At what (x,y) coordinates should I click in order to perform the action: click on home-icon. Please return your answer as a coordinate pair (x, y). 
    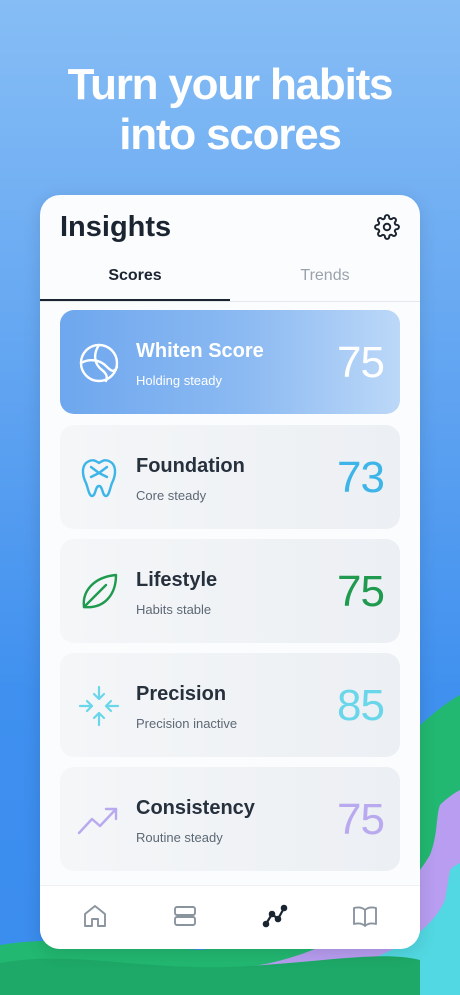
    Looking at the image, I should click on (95, 916).